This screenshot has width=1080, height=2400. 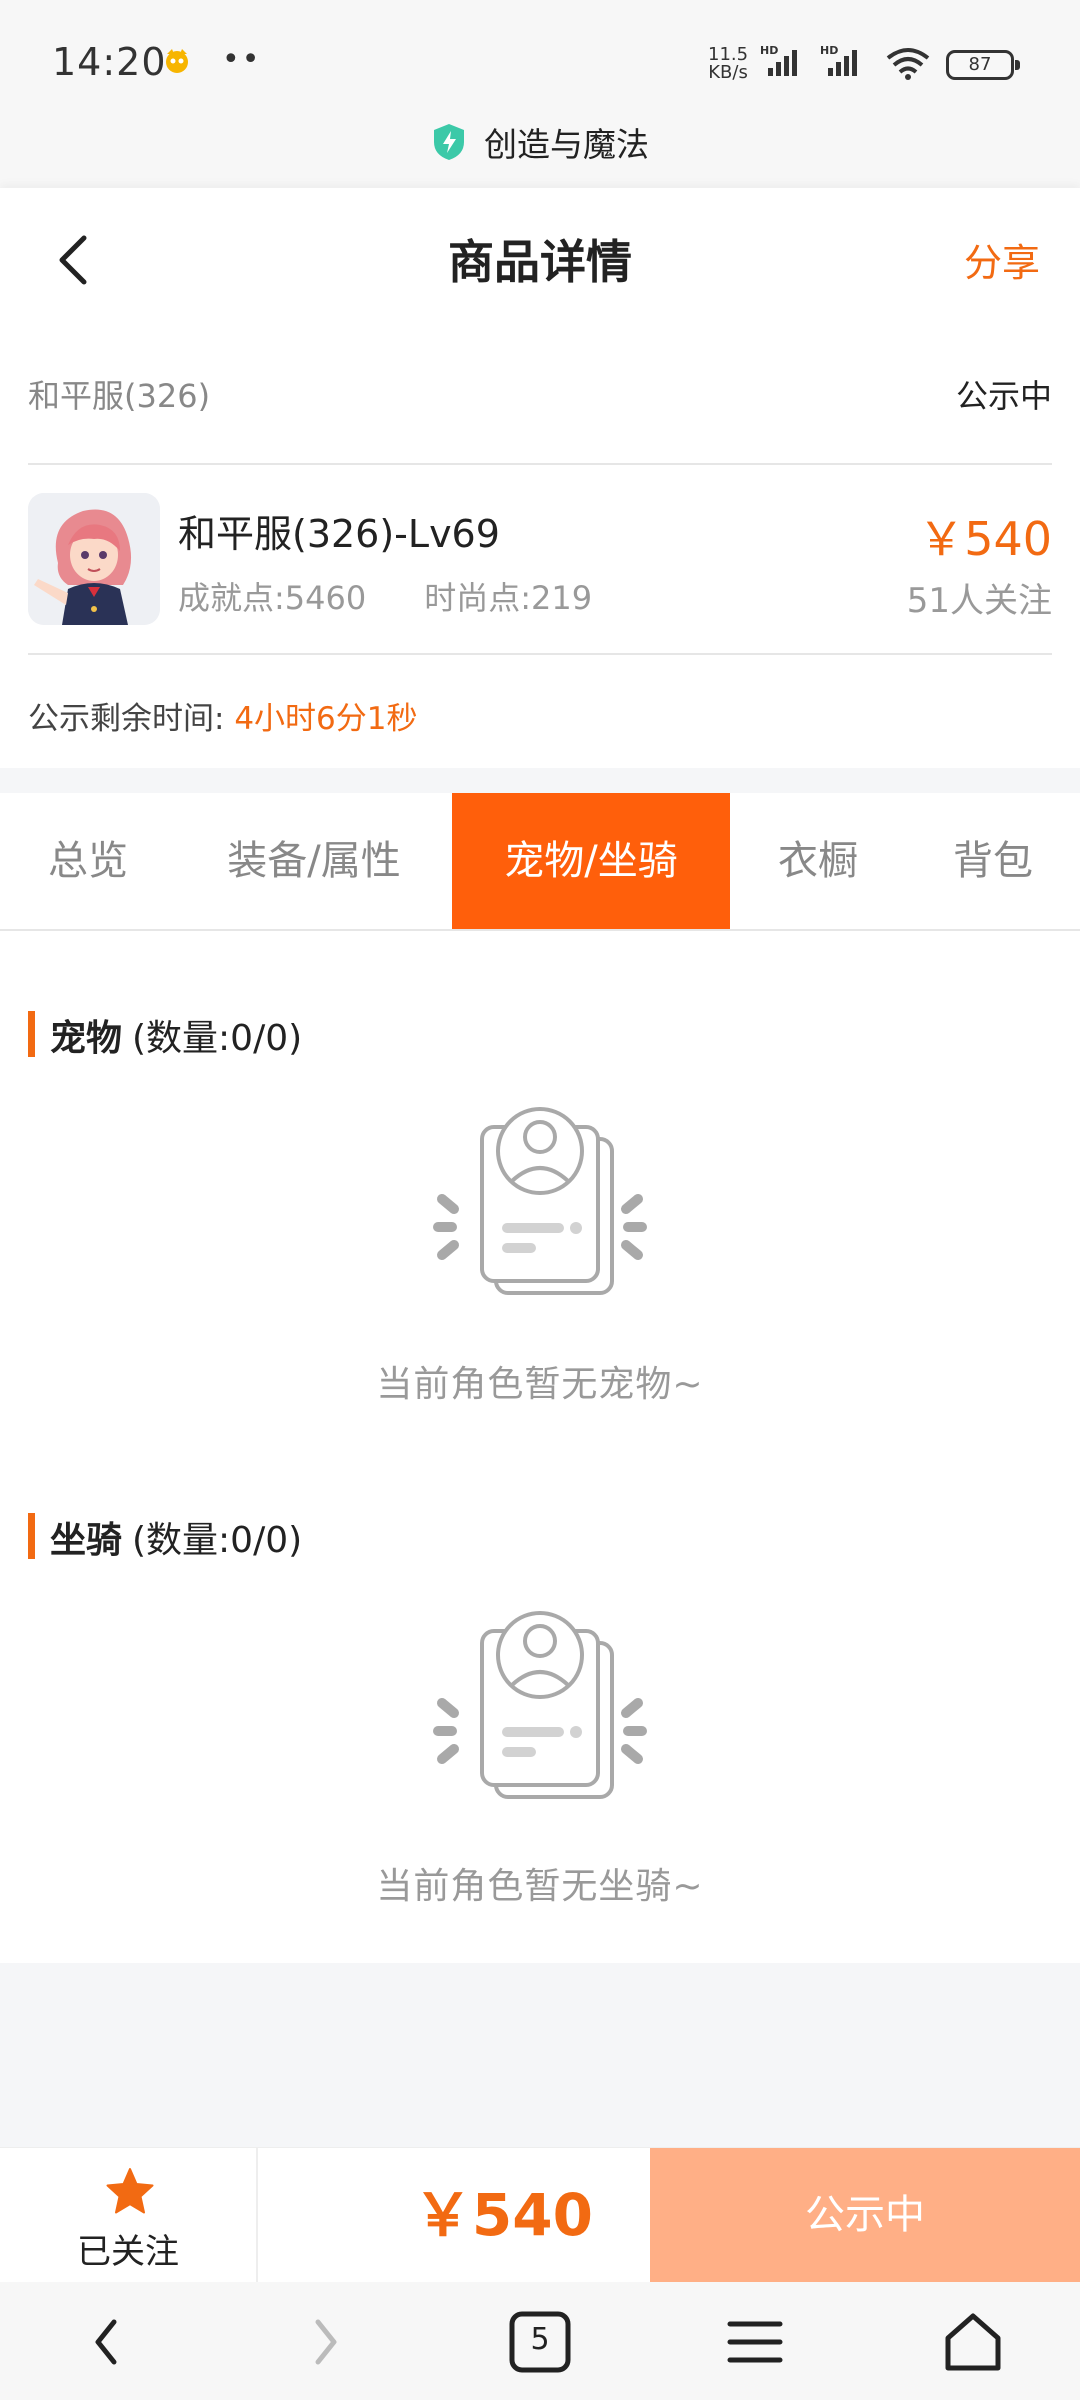 I want to click on tabs-count-button: 5, so click(x=540, y=2342).